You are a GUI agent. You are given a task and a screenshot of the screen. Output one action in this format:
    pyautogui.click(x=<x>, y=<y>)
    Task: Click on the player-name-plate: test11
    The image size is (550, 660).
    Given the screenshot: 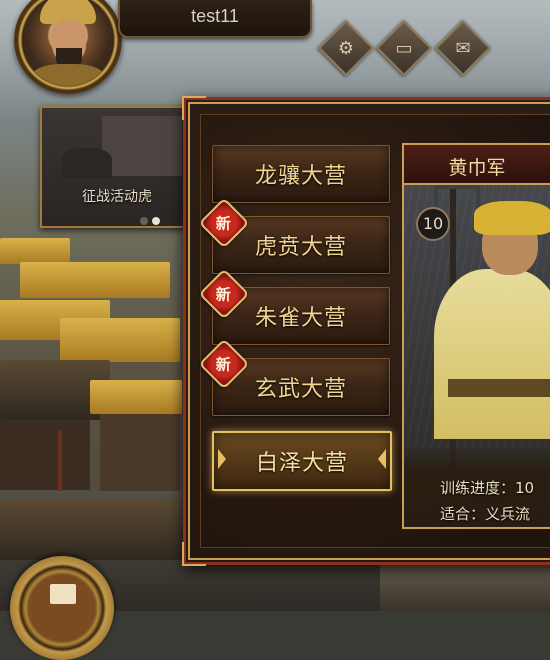 What is the action you would take?
    pyautogui.click(x=215, y=19)
    